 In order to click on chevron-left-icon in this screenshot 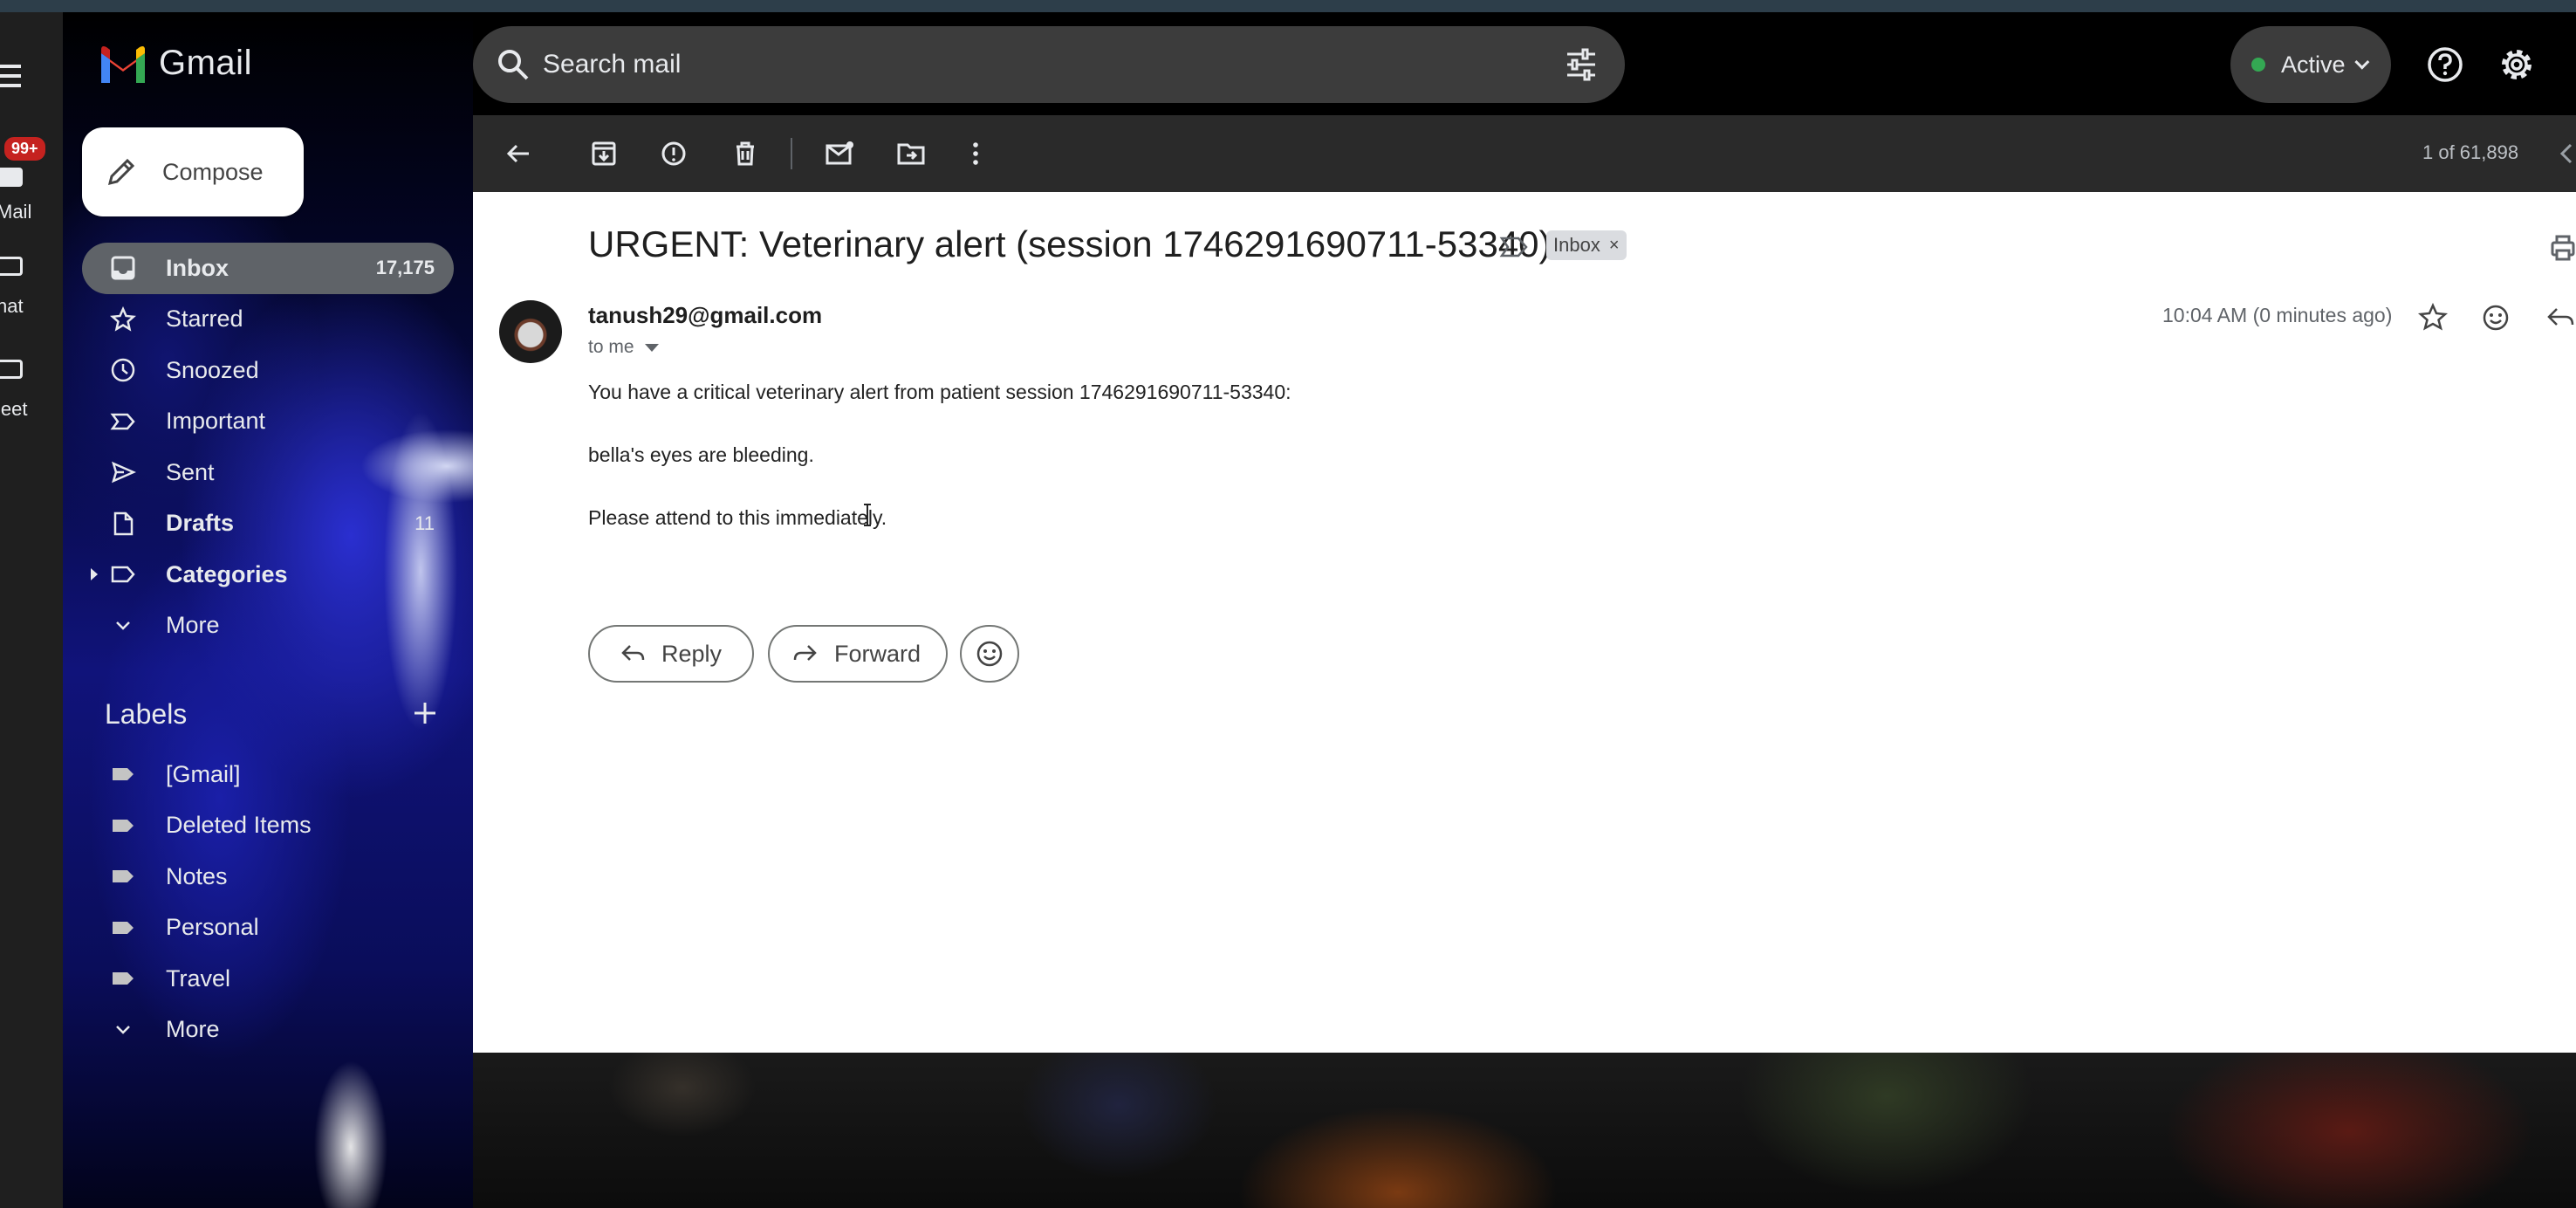, I will do `click(2567, 153)`.